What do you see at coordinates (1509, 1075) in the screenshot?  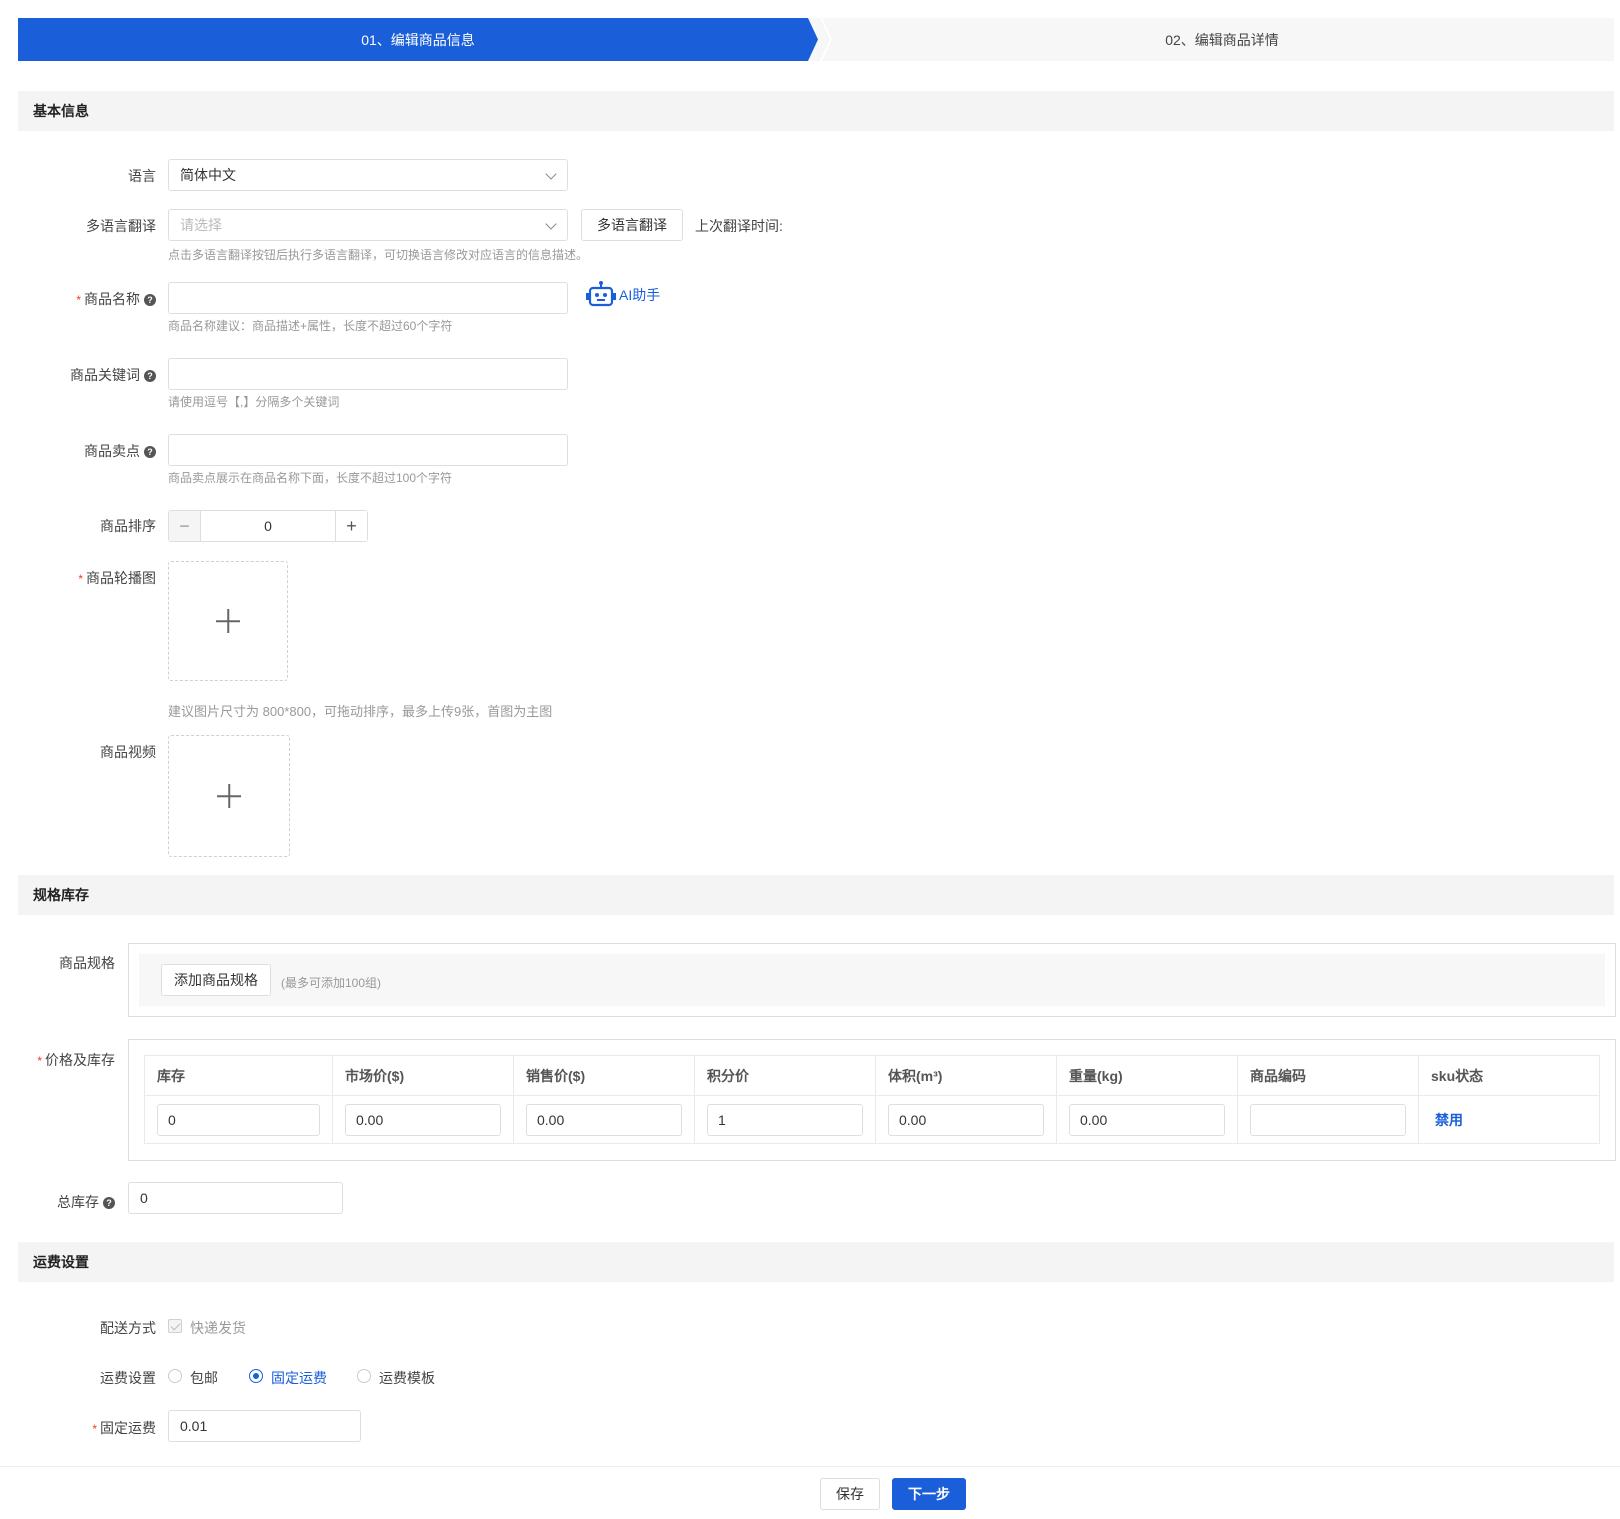 I see `col-sku-status: sku状态` at bounding box center [1509, 1075].